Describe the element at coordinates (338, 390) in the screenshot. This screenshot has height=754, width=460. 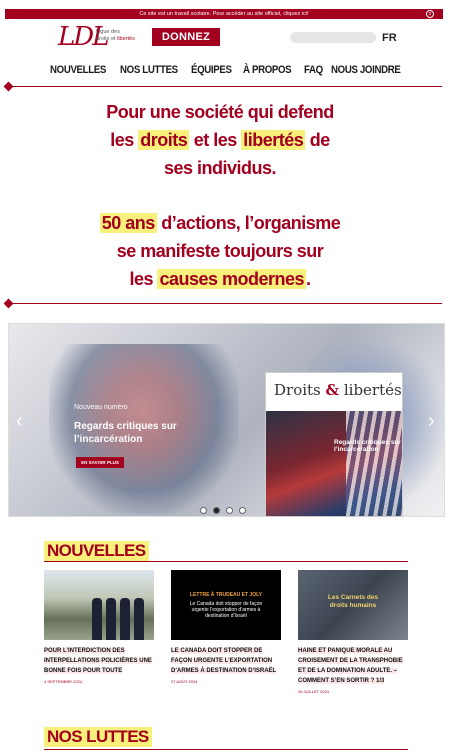
I see `magazine-title: Droits & libertés` at that location.